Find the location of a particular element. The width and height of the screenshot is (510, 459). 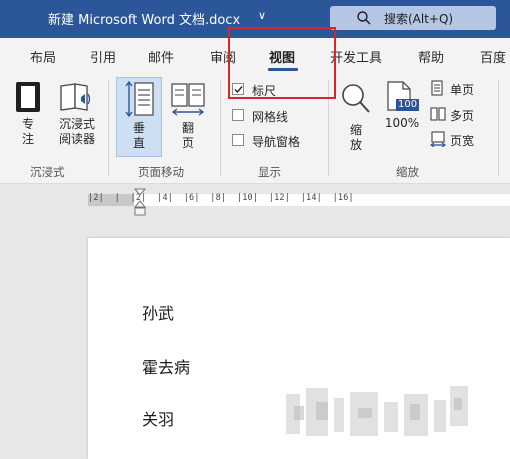

vertical-label-2: 直 is located at coordinates (138, 143).